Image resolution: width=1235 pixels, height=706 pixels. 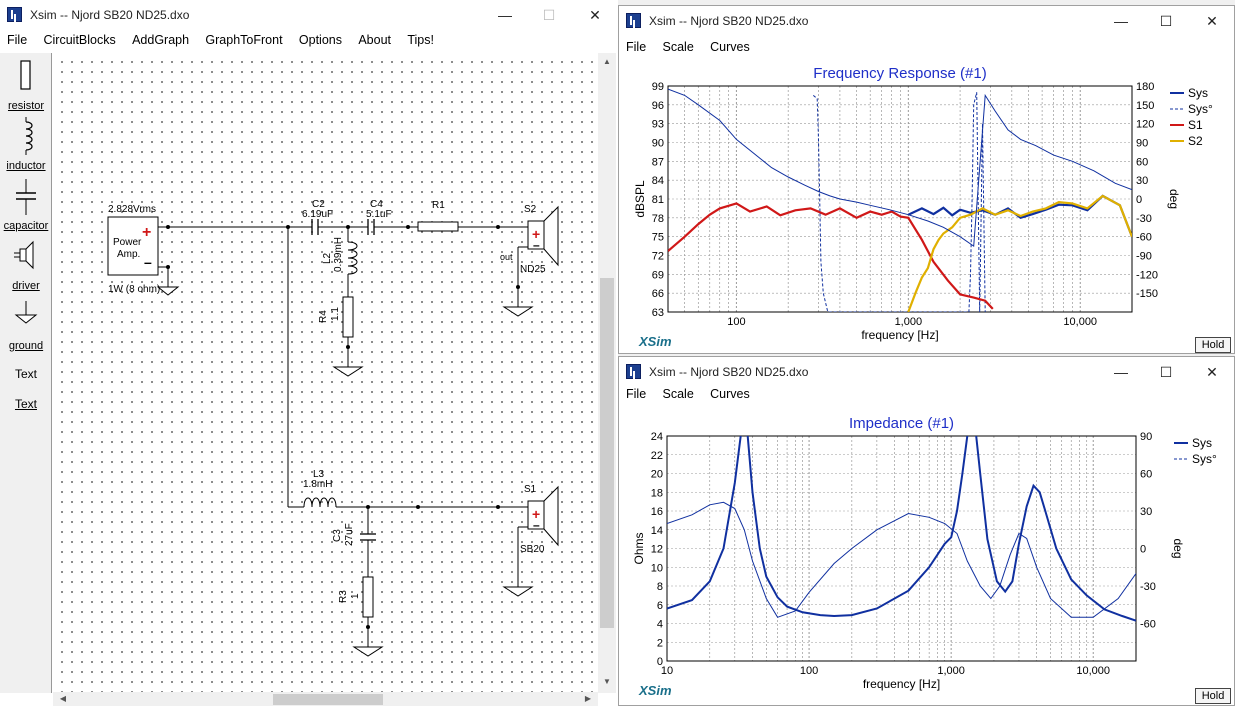 What do you see at coordinates (26, 206) in the screenshot?
I see `tool-capacitor: capacitor` at bounding box center [26, 206].